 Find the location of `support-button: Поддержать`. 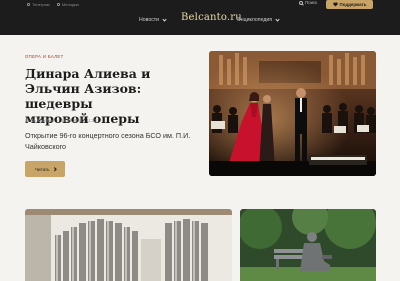

support-button: Поддержать is located at coordinates (349, 4).